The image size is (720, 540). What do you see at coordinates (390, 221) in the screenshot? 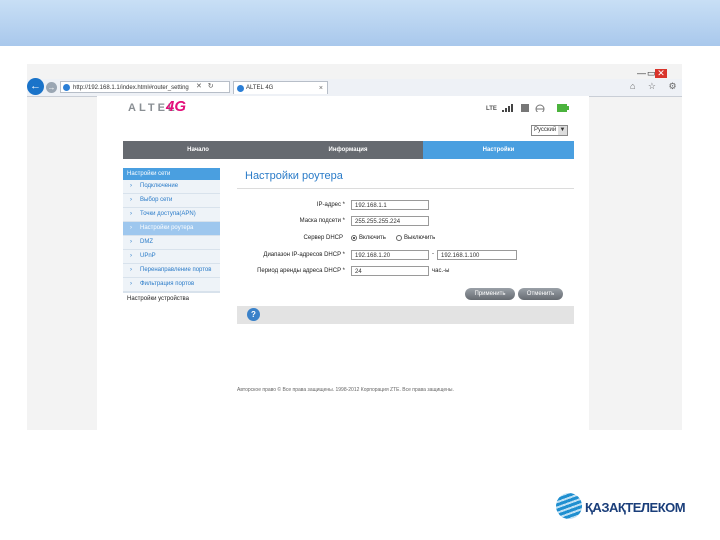
I see `mask-input: 255.255.255.224` at bounding box center [390, 221].